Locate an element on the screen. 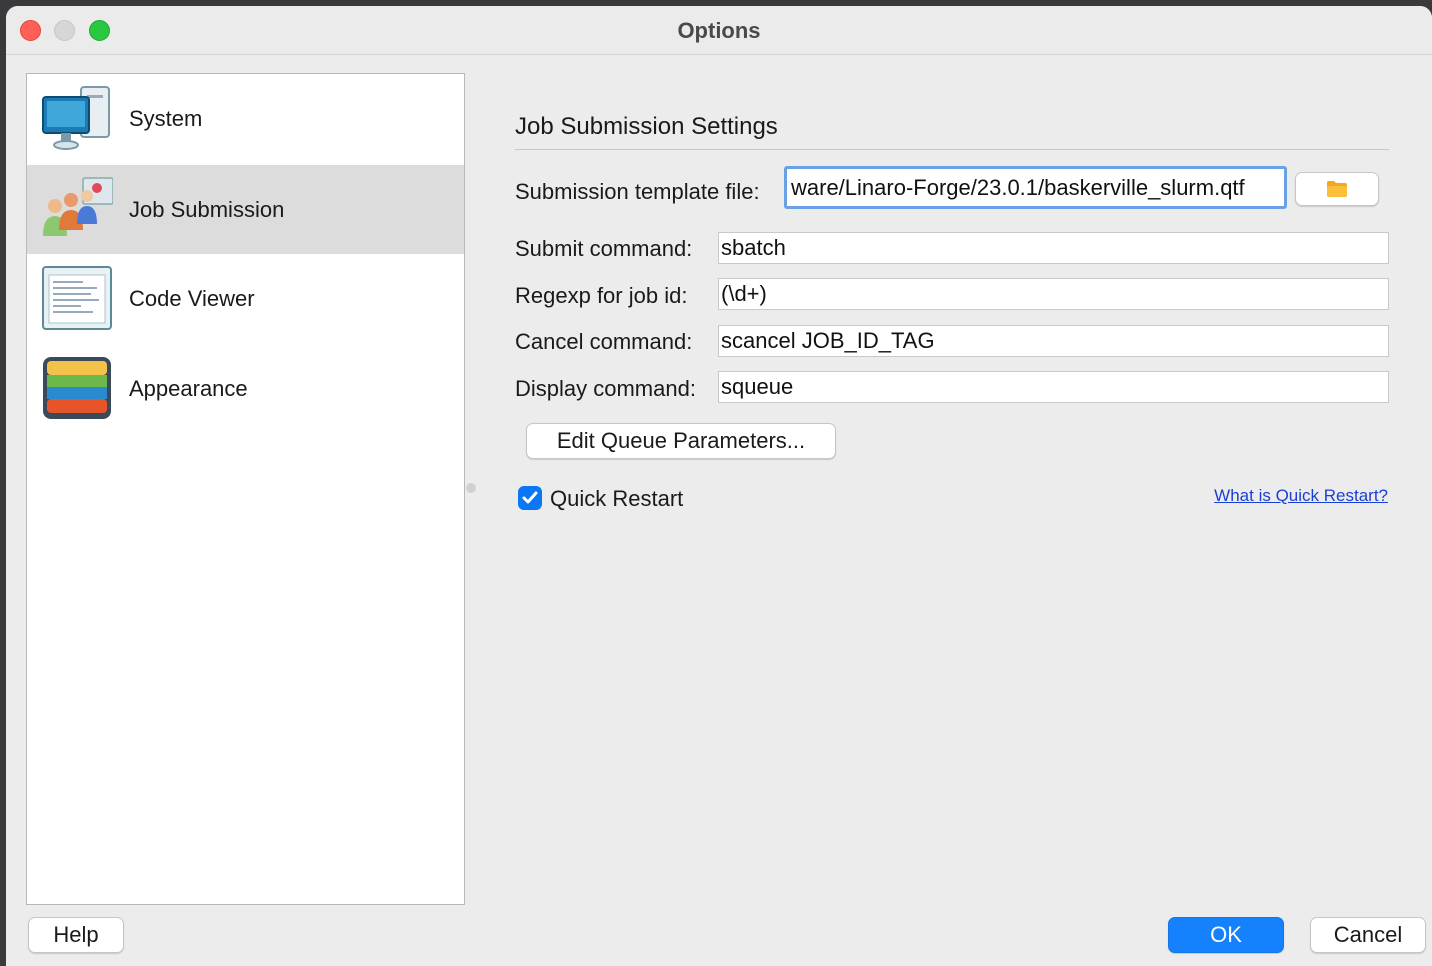 This screenshot has height=966, width=1432. cancel-command-input: scancel JOB_ID_TAG is located at coordinates (1053, 341).